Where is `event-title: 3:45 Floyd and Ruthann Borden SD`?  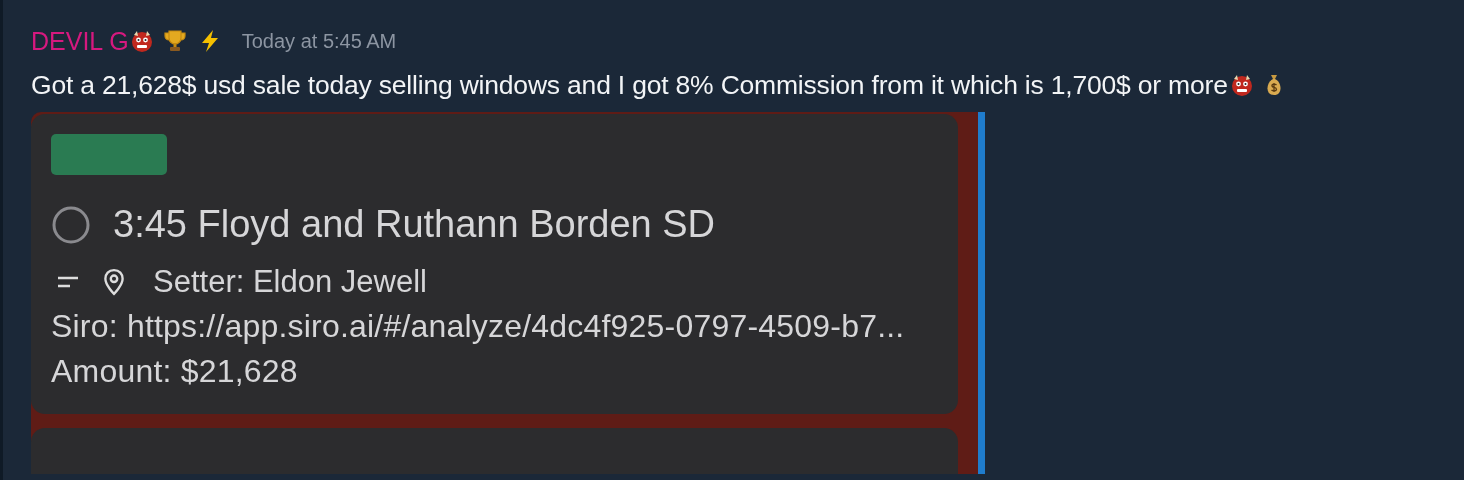
event-title: 3:45 Floyd and Ruthann Borden SD is located at coordinates (414, 224).